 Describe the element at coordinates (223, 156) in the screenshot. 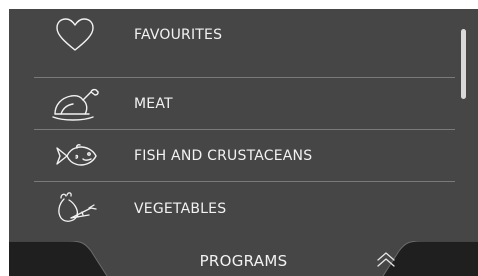

I see `menu-item-label: FISH AND CRUSTACEANS` at that location.